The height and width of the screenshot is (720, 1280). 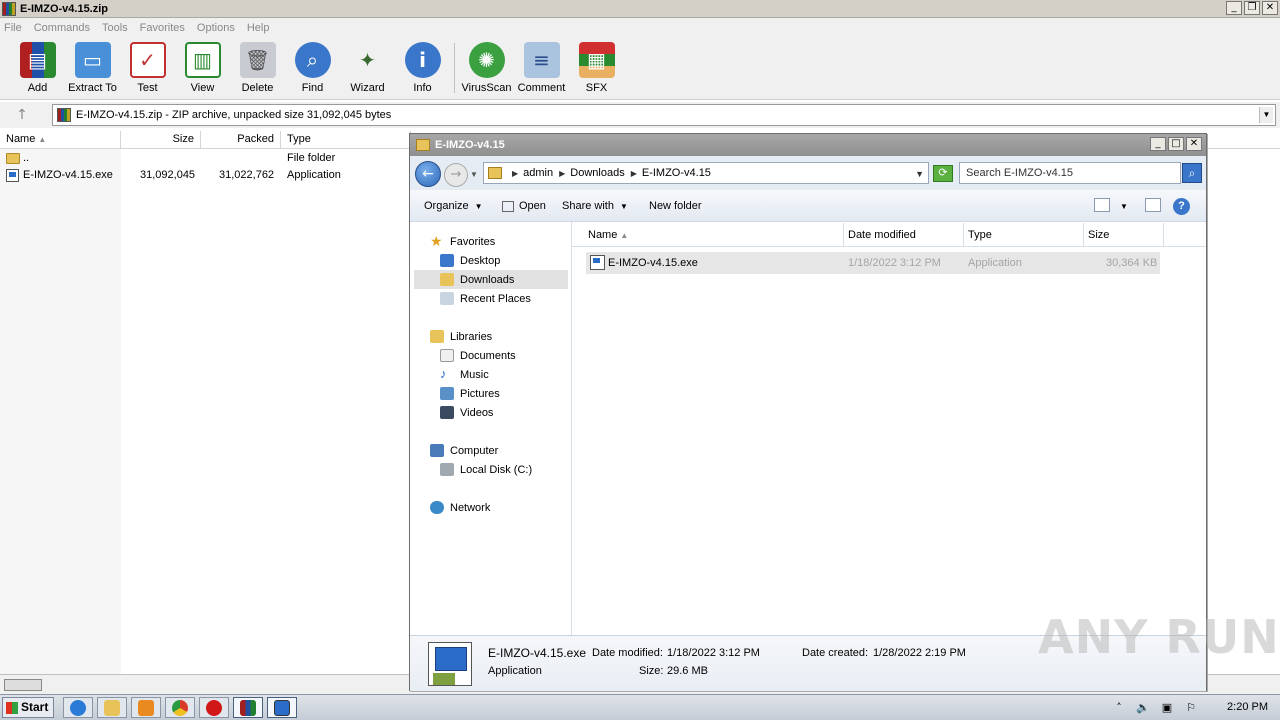 What do you see at coordinates (367, 68) in the screenshot?
I see `wizard-button: ✦ Wizard` at bounding box center [367, 68].